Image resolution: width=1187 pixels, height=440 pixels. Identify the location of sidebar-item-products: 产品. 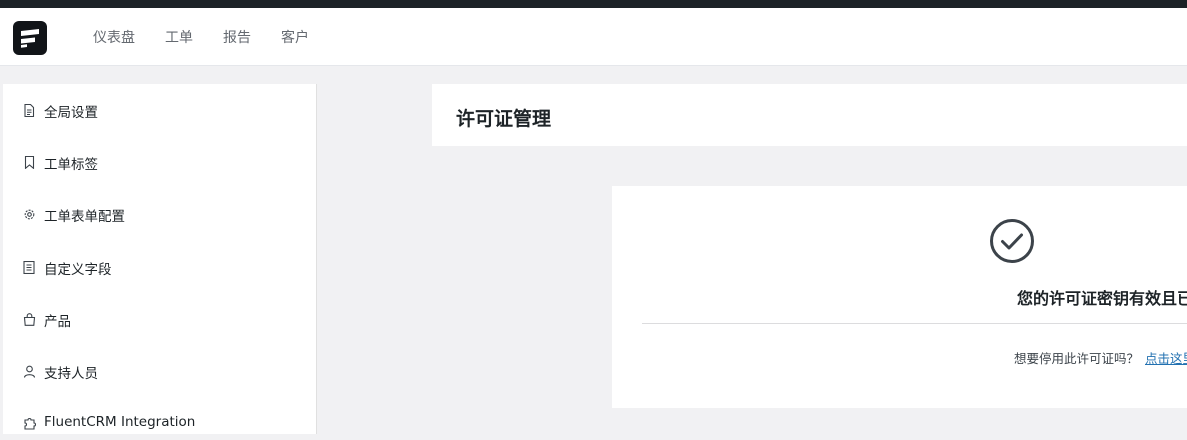
(159, 319).